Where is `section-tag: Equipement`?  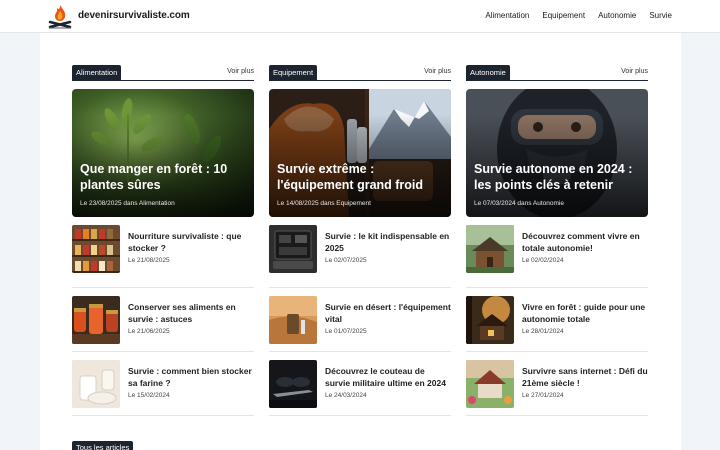
section-tag: Equipement is located at coordinates (293, 72).